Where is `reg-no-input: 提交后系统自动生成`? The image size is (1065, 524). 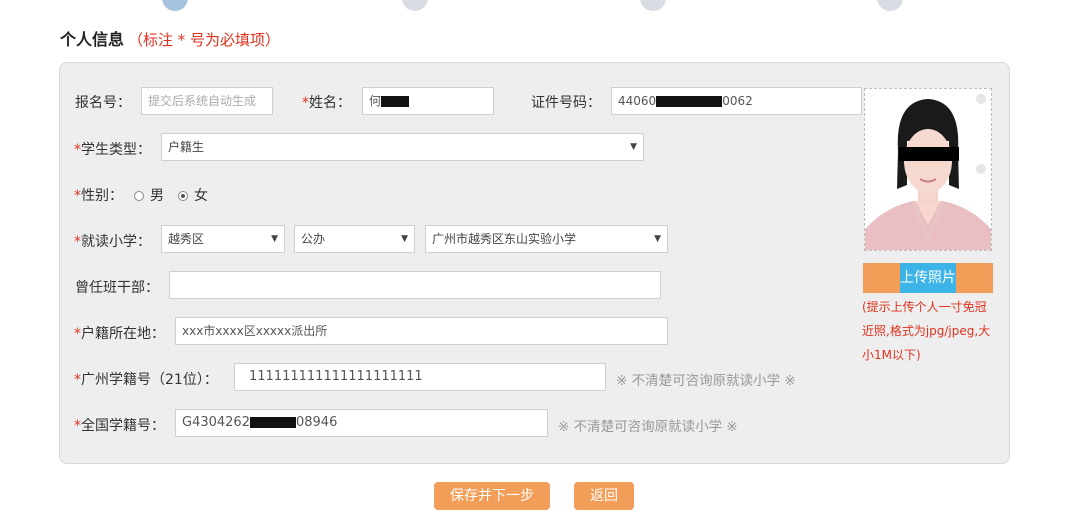 reg-no-input: 提交后系统自动生成 is located at coordinates (207, 101).